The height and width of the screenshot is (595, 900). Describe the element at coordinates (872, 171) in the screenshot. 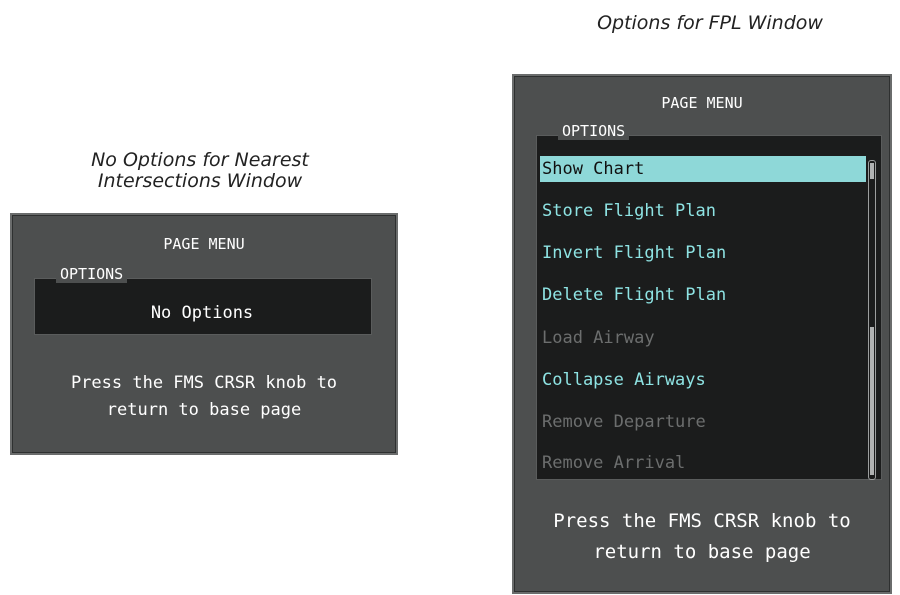

I see `scrollbar-thumb-top` at that location.